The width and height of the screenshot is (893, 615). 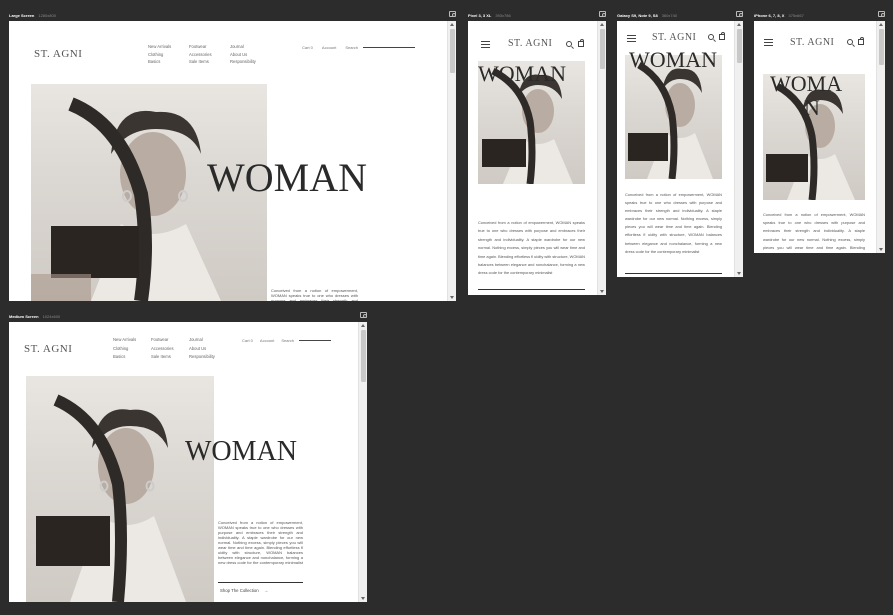 What do you see at coordinates (480, 15) in the screenshot?
I see `frame-title: Pixel 3, 3 XL` at bounding box center [480, 15].